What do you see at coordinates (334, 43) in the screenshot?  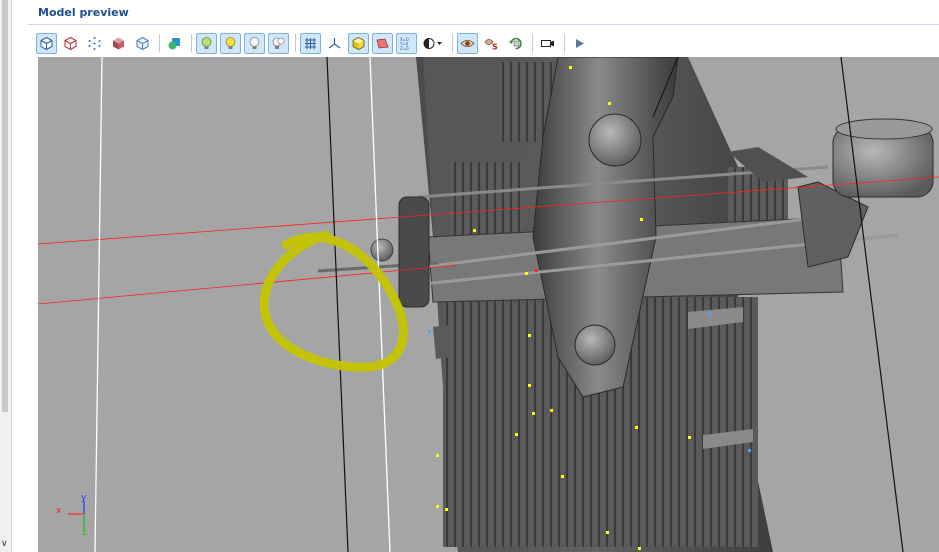 I see `axes-icon` at bounding box center [334, 43].